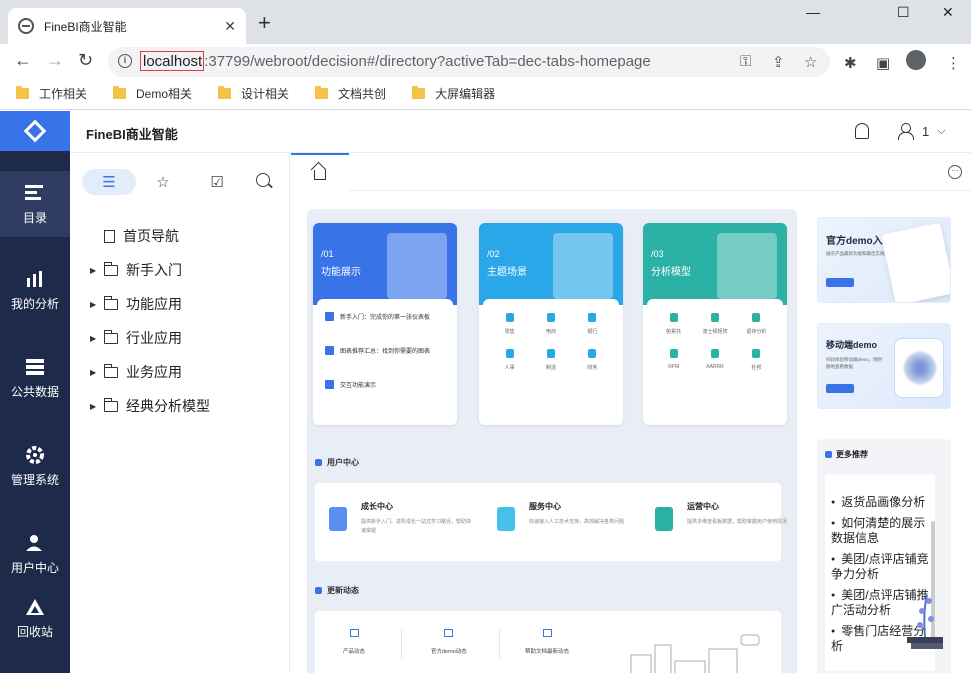 This screenshot has width=971, height=673. What do you see at coordinates (903, 12) in the screenshot?
I see `maximize-icon: ☐` at bounding box center [903, 12].